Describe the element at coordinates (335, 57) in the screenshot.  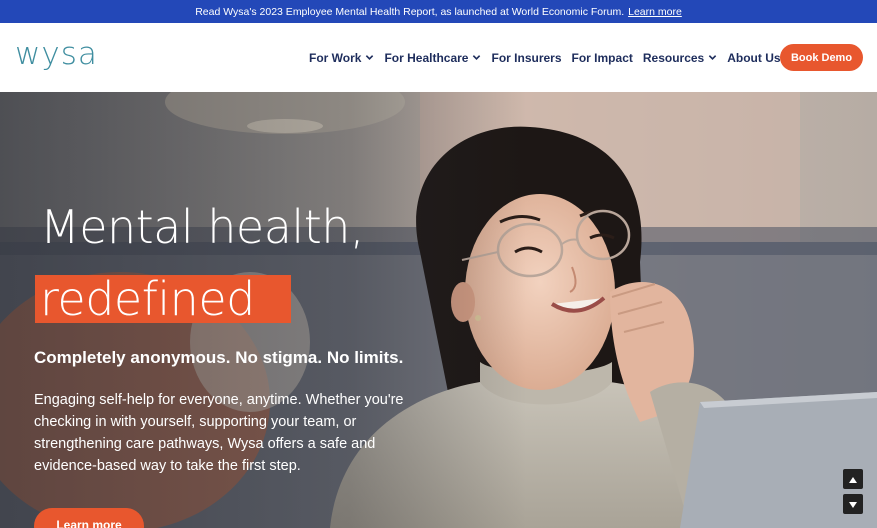
I see `nav-item-label: For Work` at that location.